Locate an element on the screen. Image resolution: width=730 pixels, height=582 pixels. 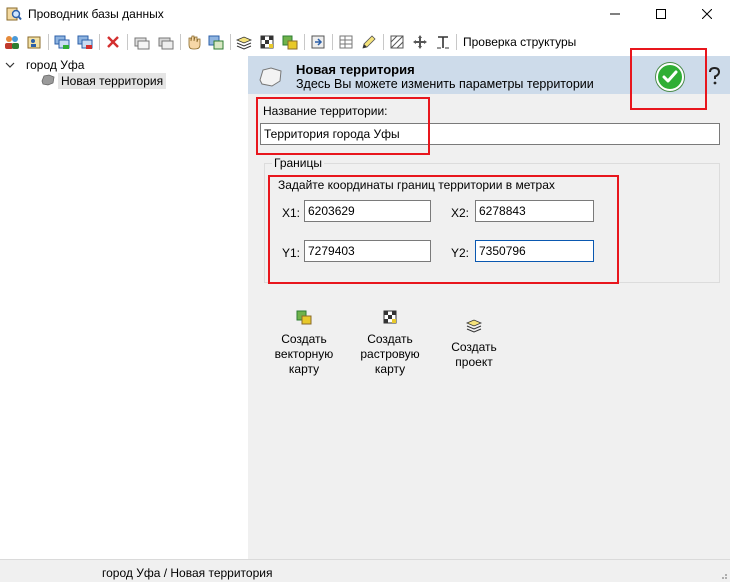
stack-alt-icon is located at coordinates (166, 42).